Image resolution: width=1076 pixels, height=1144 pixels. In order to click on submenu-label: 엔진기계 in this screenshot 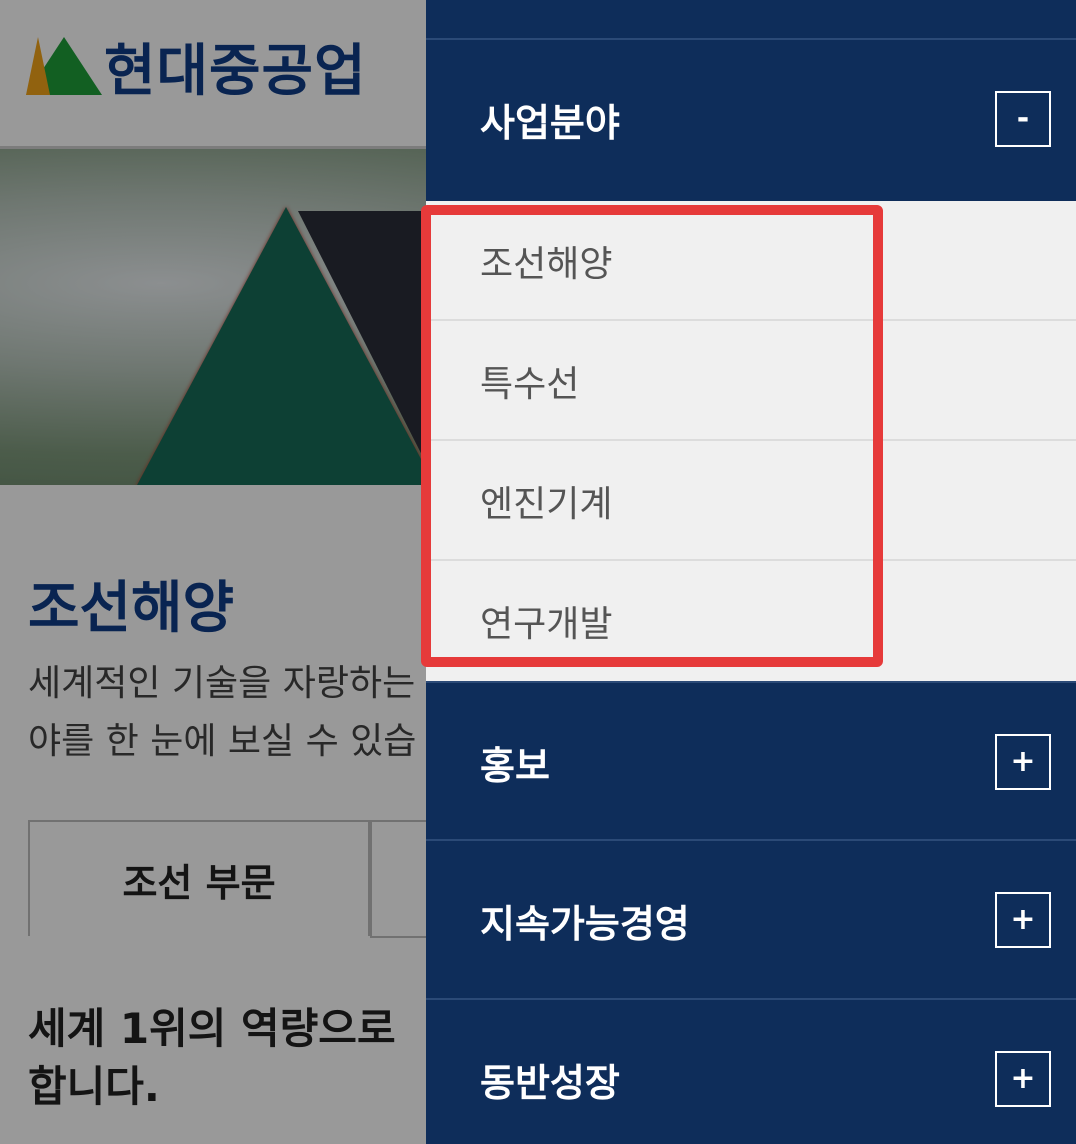, I will do `click(546, 504)`.